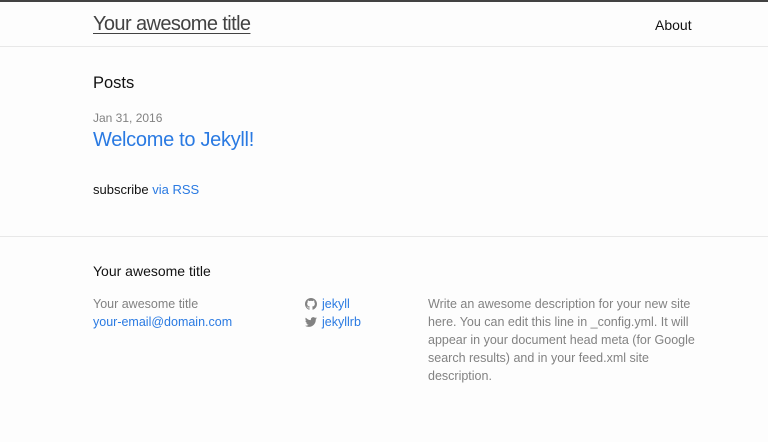 The width and height of the screenshot is (768, 442). I want to click on github-link: jekyll, so click(360, 304).